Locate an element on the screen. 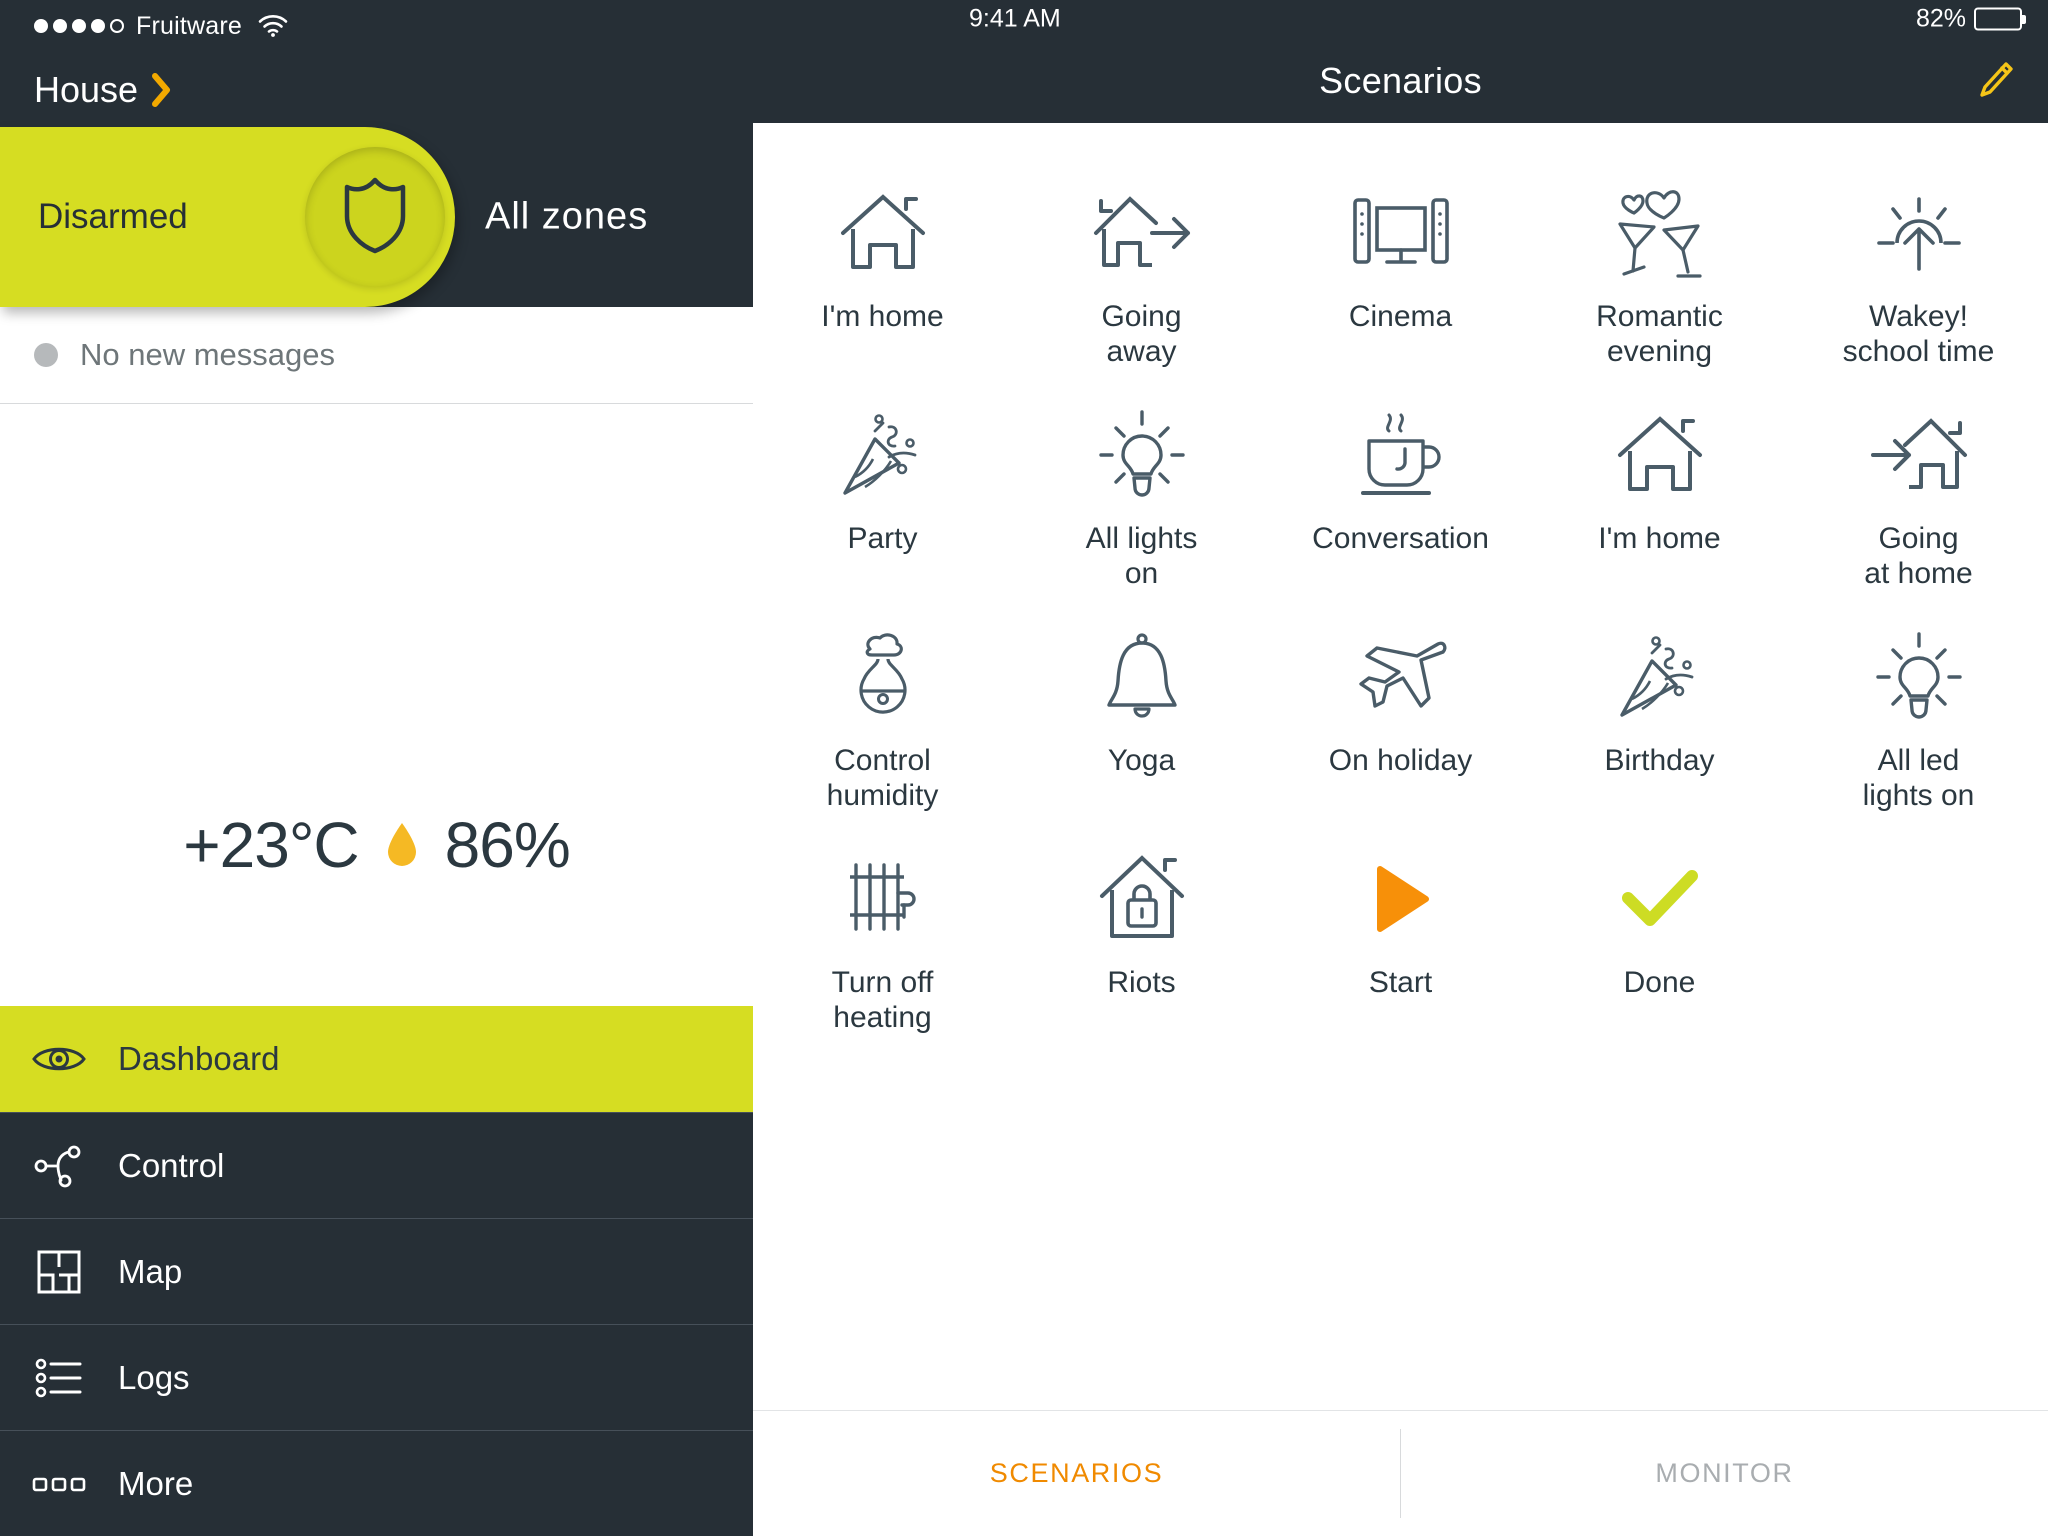 The width and height of the screenshot is (2048, 1536). scenario-tile-yoga: Yoga is located at coordinates (1141, 712).